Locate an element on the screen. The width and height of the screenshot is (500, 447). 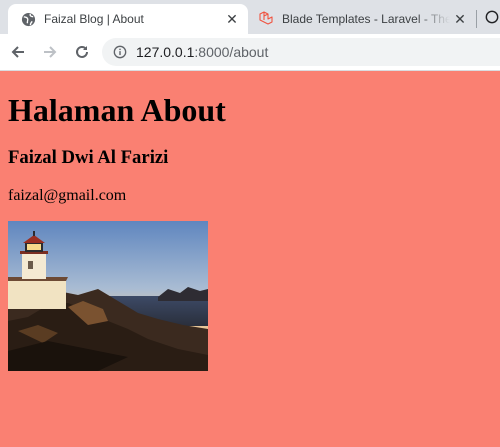
forward-button is located at coordinates (50, 52).